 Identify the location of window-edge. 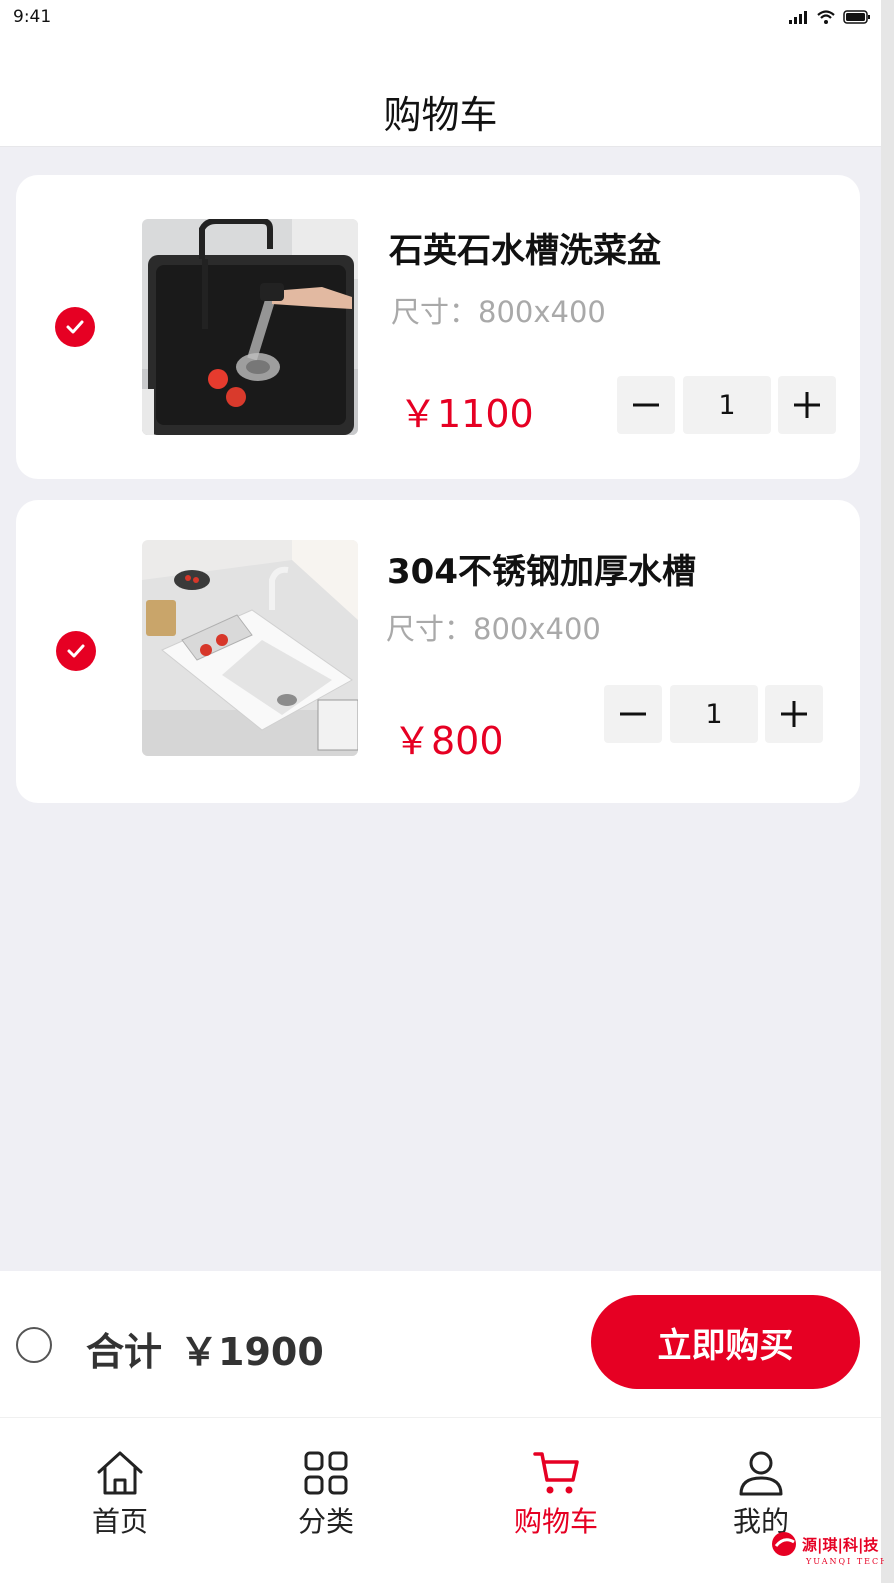
(887, 791).